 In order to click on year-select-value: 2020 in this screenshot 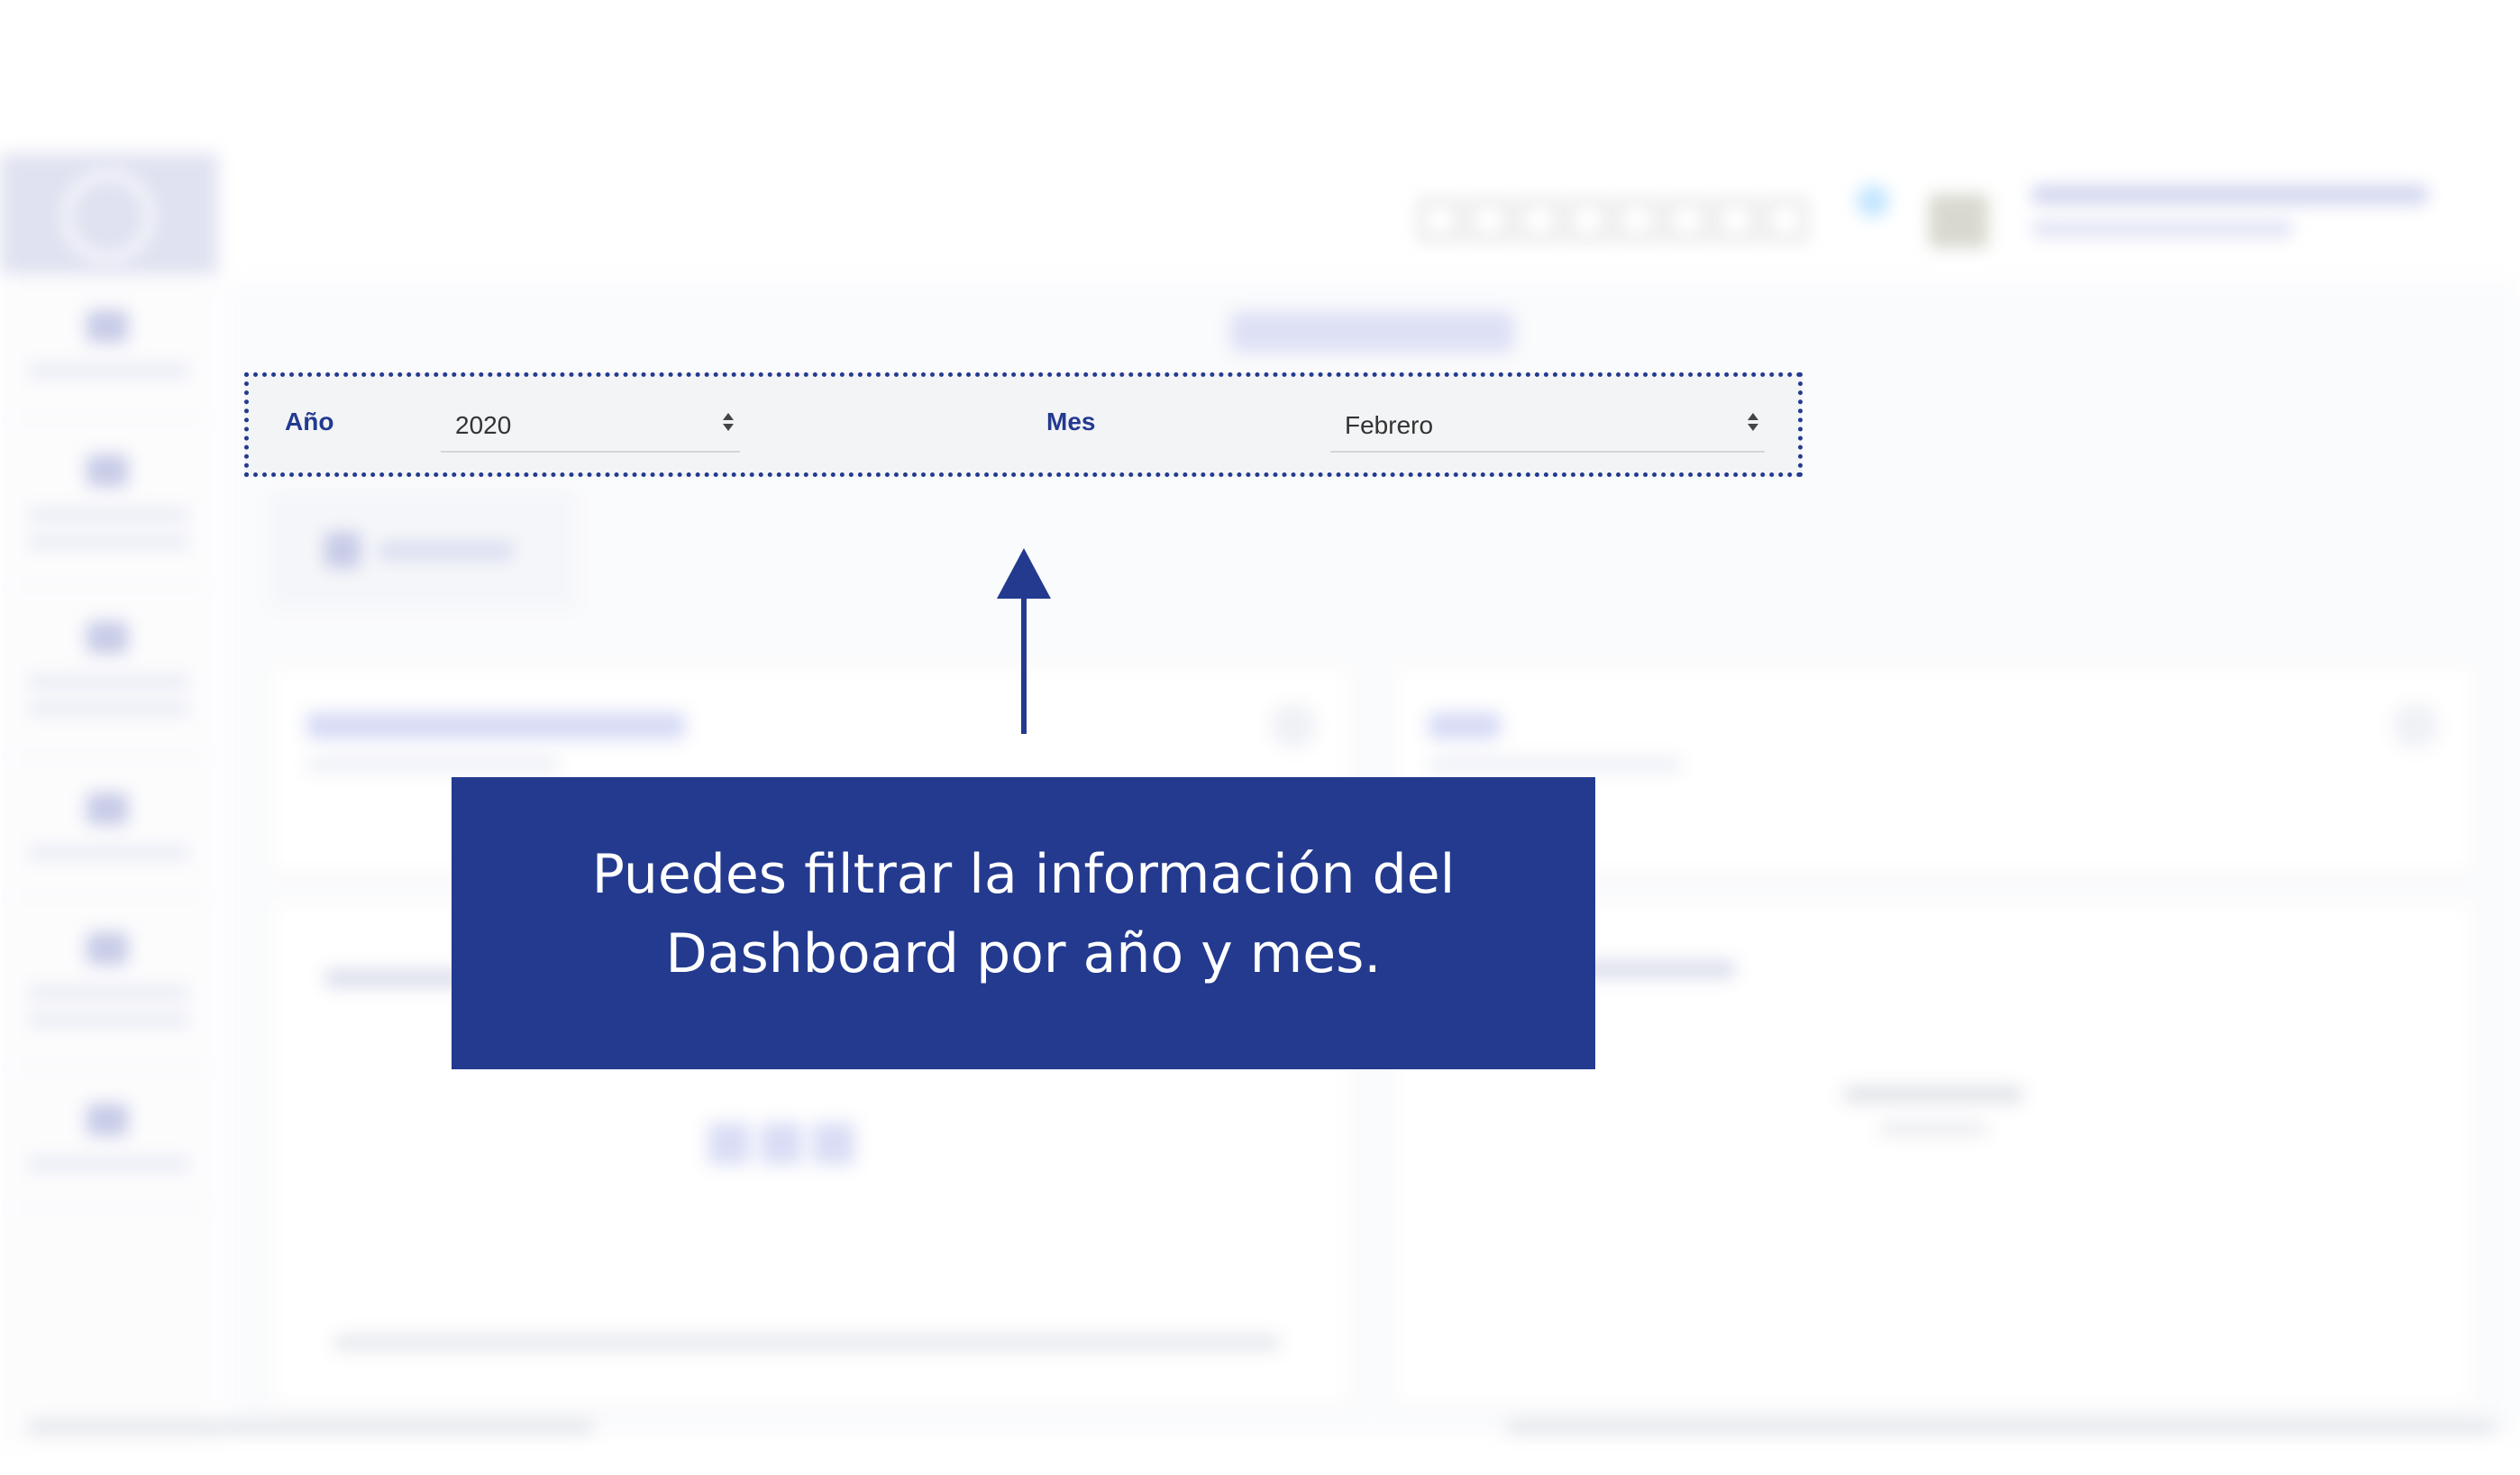, I will do `click(483, 425)`.